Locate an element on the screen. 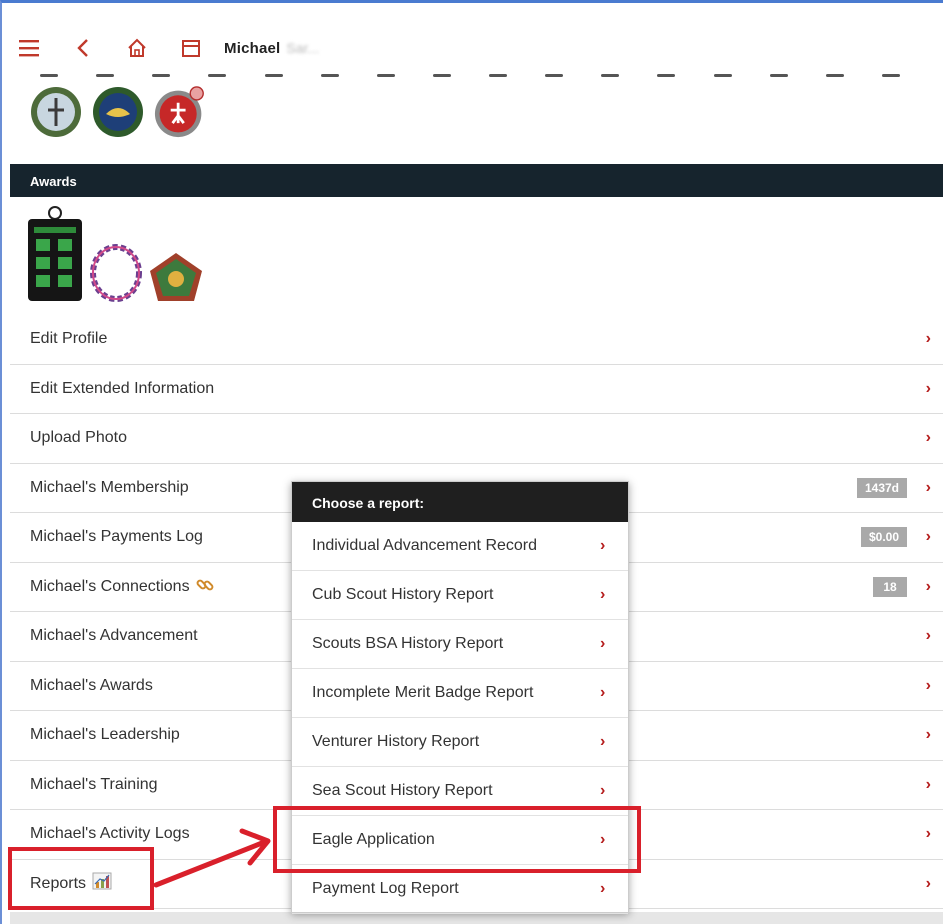 This screenshot has height=924, width=943. menu-item-label: Edit Extended Information is located at coordinates (122, 388).